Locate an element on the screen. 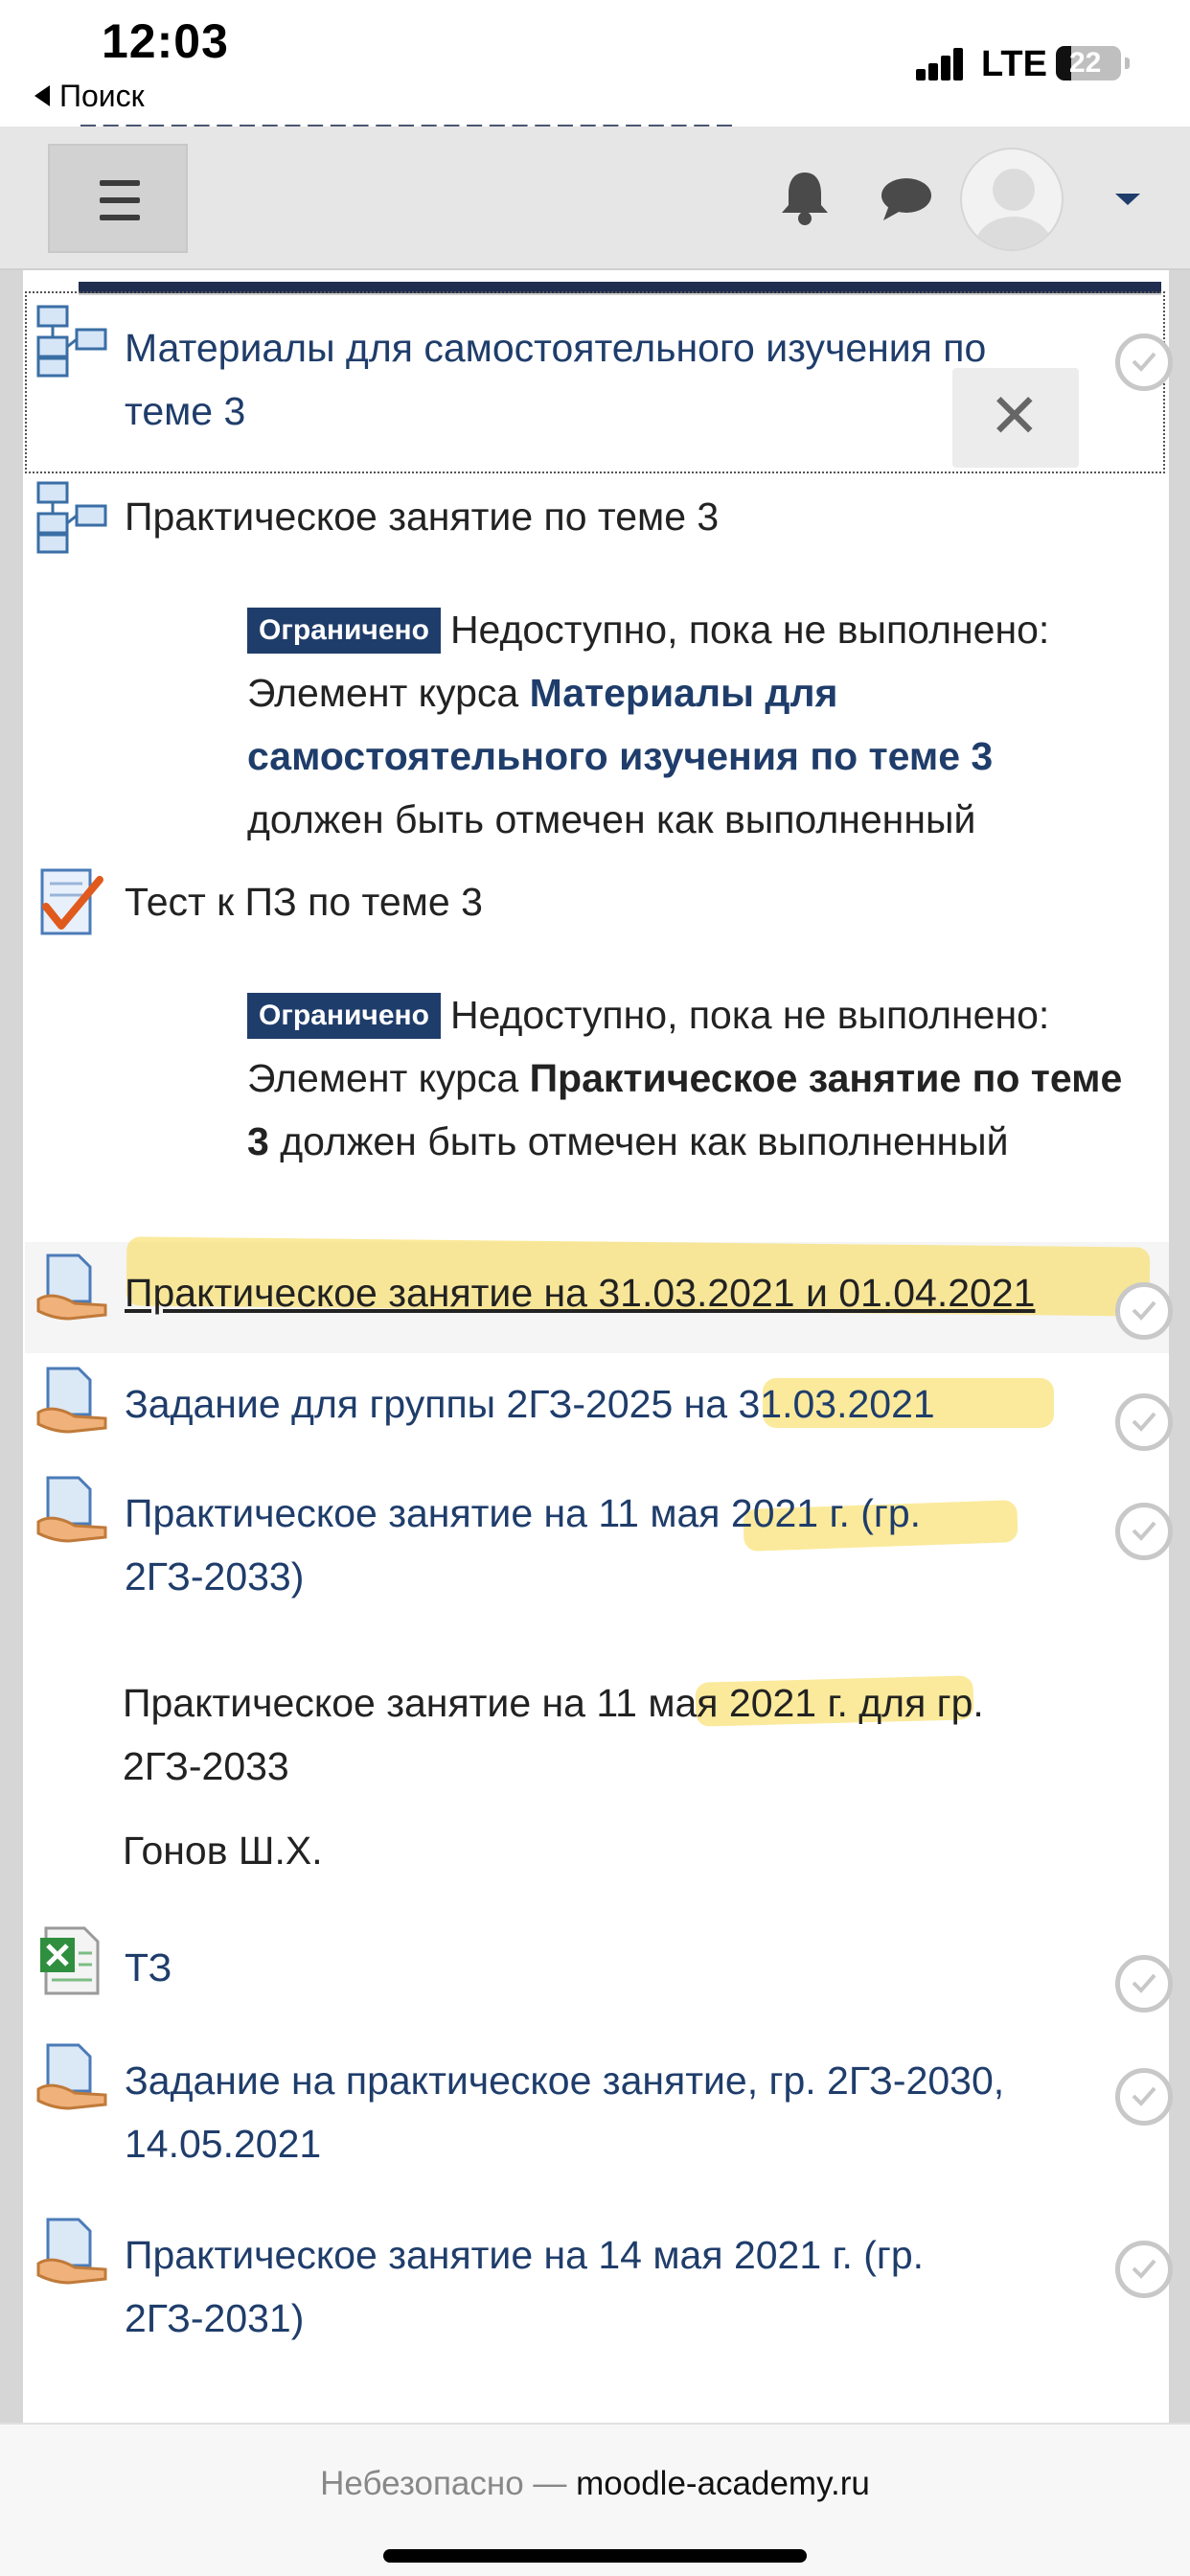 The image size is (1190, 2576). close-button: ✕ is located at coordinates (1015, 418).